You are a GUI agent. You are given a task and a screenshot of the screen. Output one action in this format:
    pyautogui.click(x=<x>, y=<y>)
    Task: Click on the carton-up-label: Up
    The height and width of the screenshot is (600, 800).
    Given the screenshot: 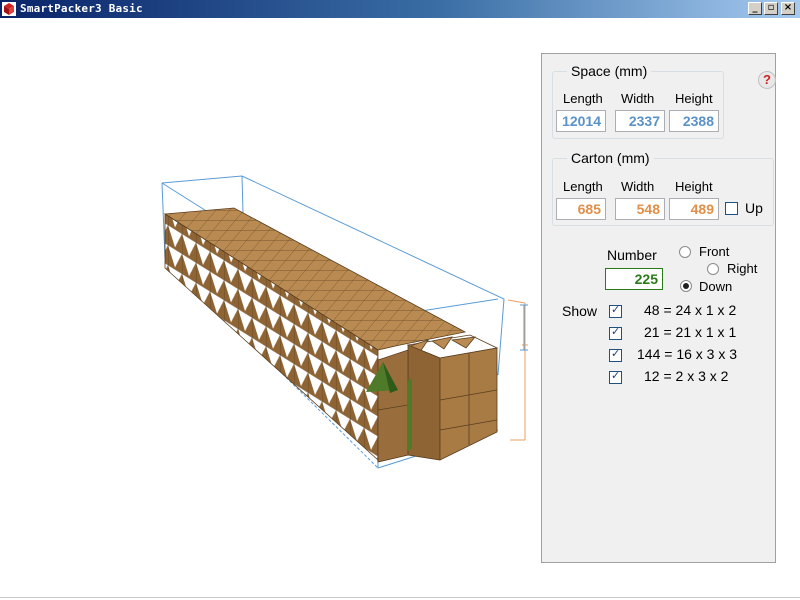 What is the action you would take?
    pyautogui.click(x=754, y=208)
    